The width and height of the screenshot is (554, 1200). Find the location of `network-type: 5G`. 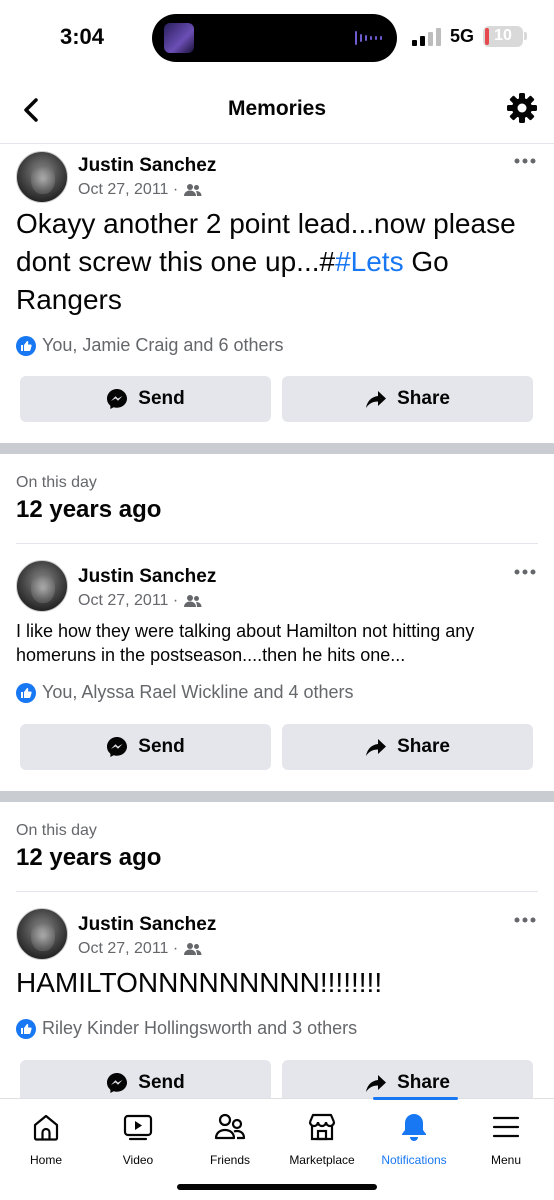

network-type: 5G is located at coordinates (462, 36).